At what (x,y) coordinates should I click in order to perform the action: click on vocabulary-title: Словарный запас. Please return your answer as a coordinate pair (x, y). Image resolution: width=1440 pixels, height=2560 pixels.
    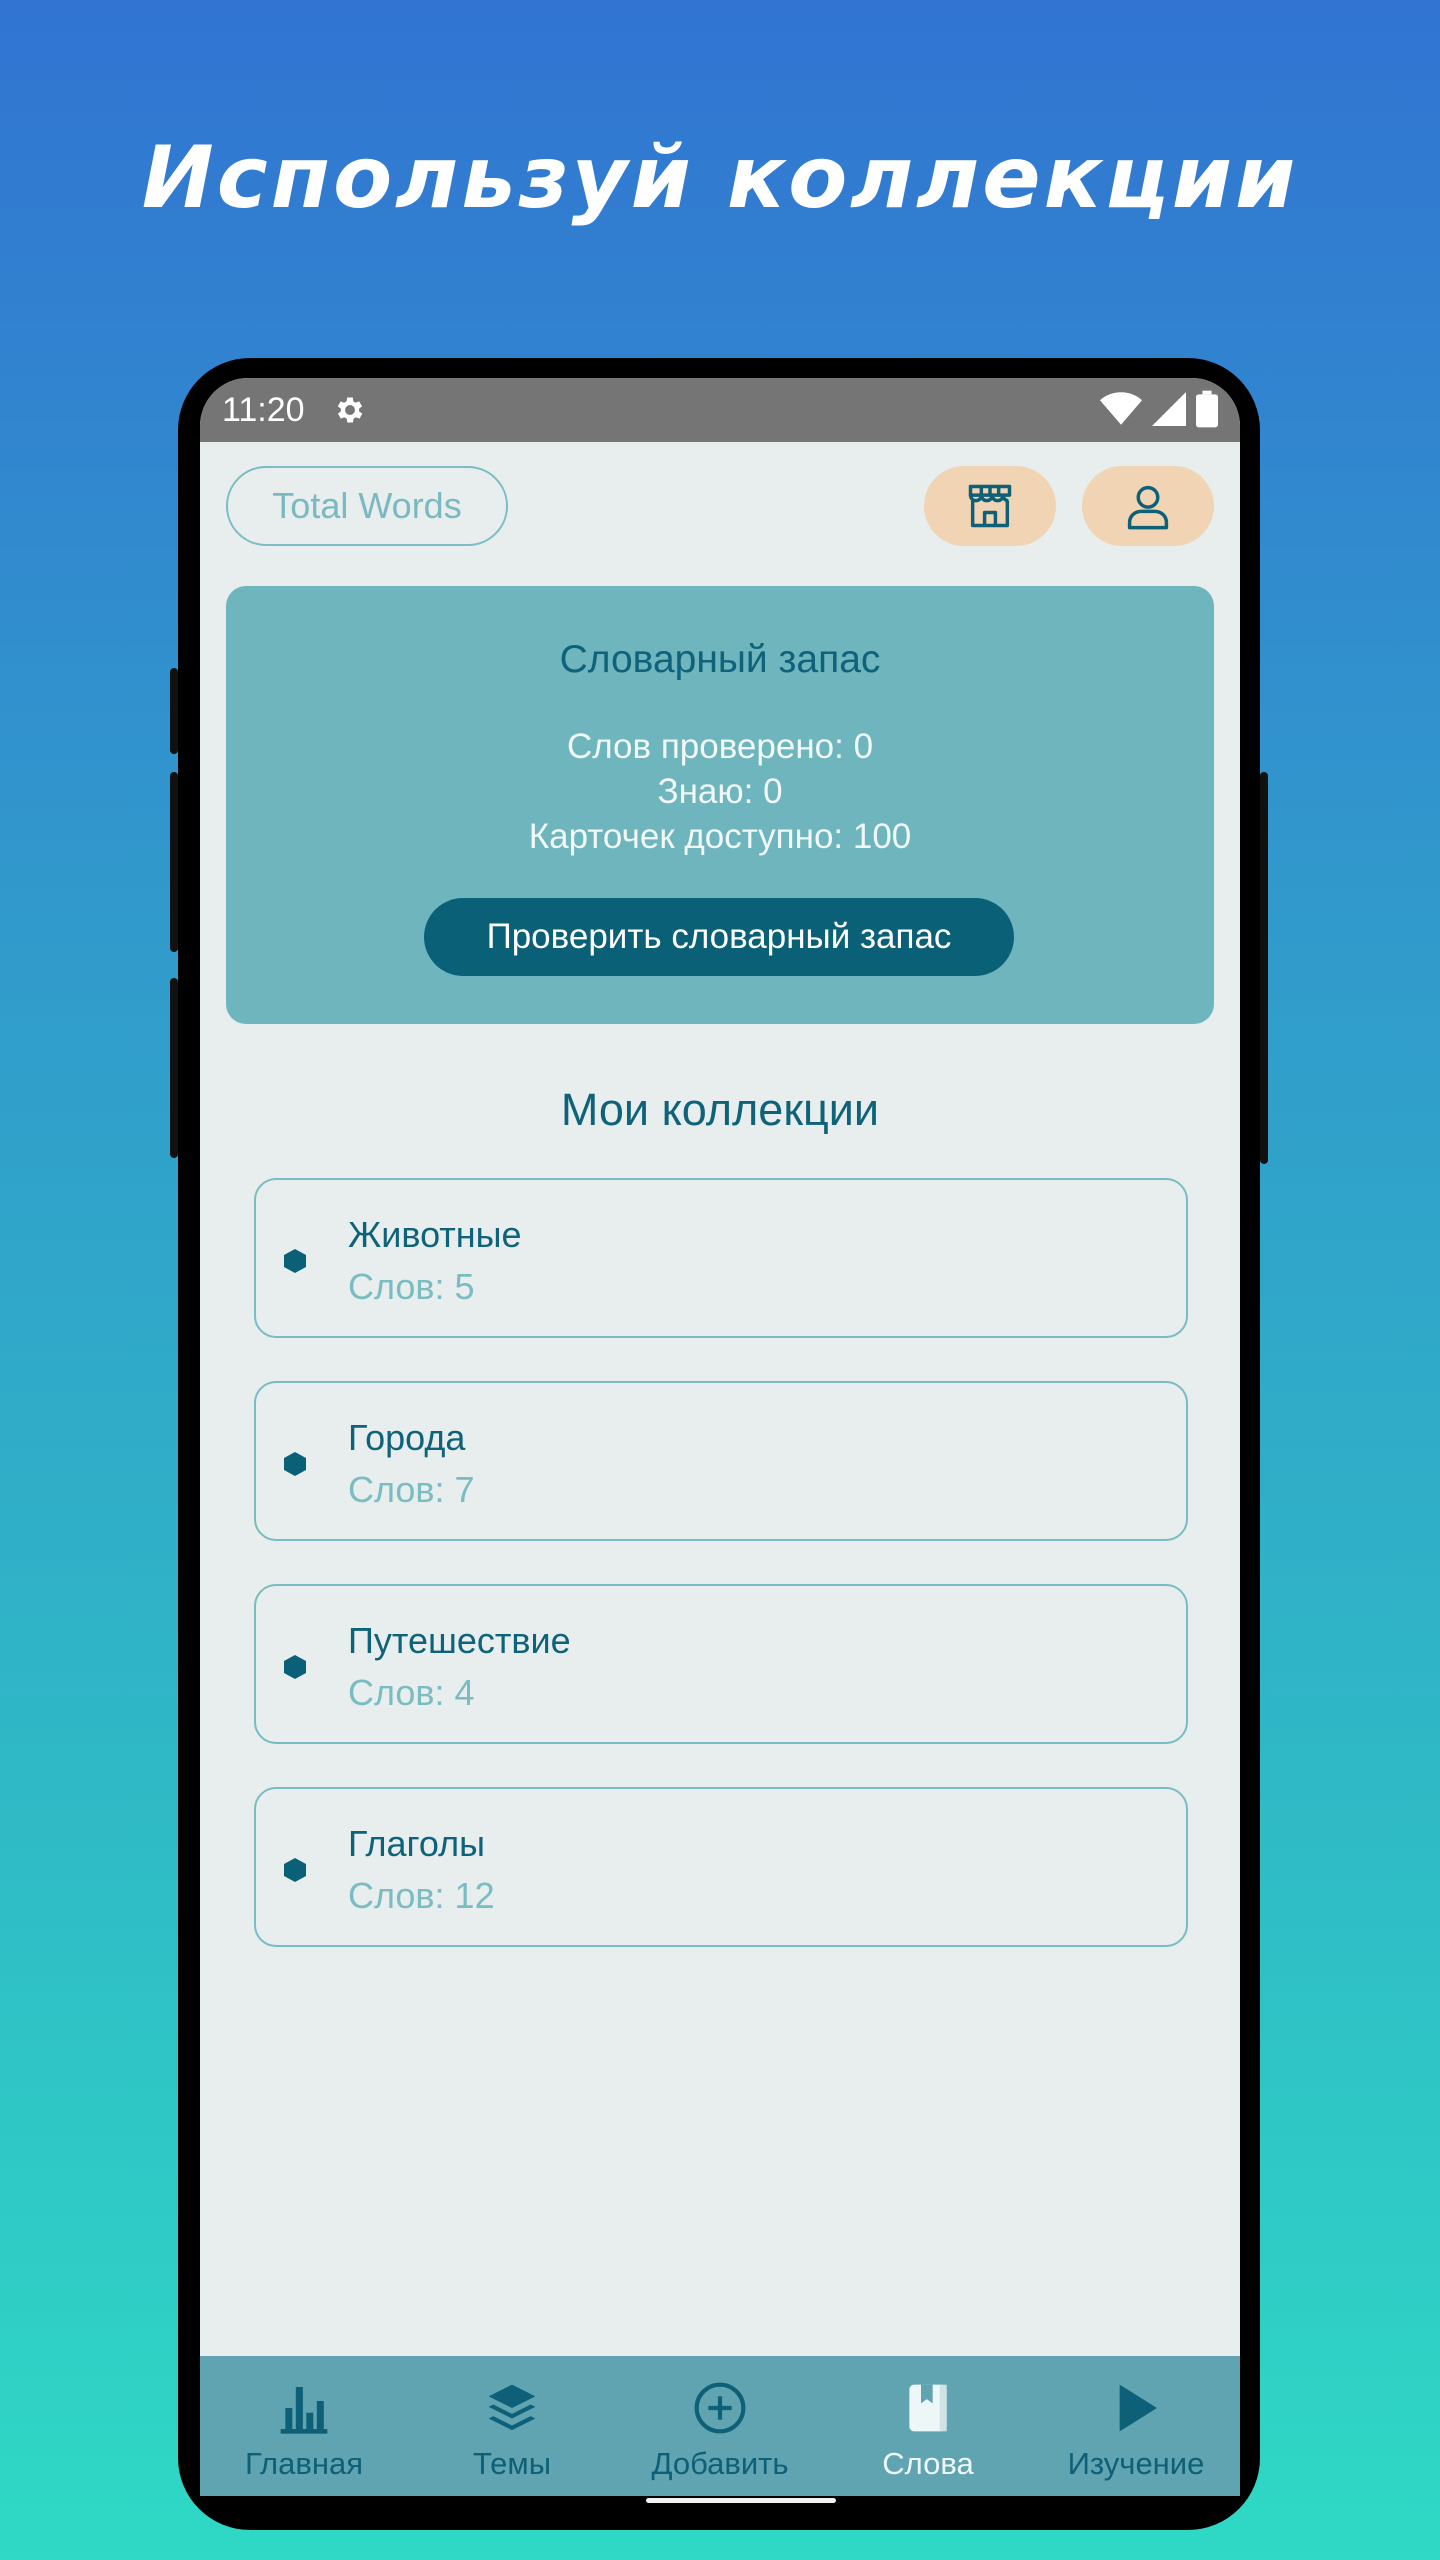
    Looking at the image, I should click on (720, 659).